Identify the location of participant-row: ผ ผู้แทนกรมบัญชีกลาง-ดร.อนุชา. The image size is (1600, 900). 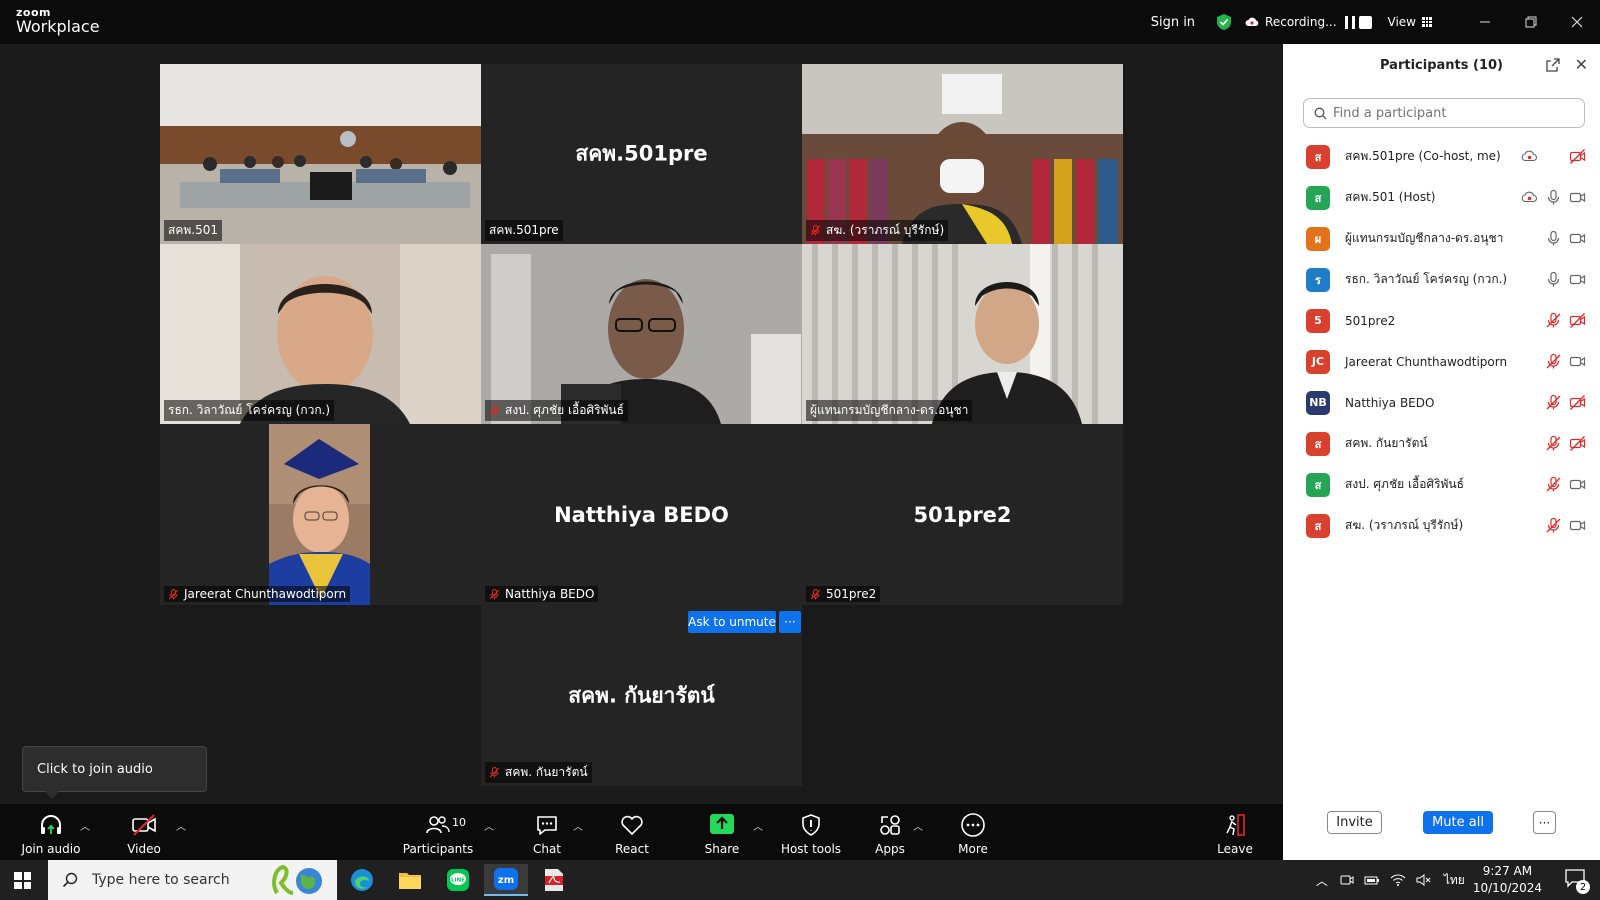
(1441, 238).